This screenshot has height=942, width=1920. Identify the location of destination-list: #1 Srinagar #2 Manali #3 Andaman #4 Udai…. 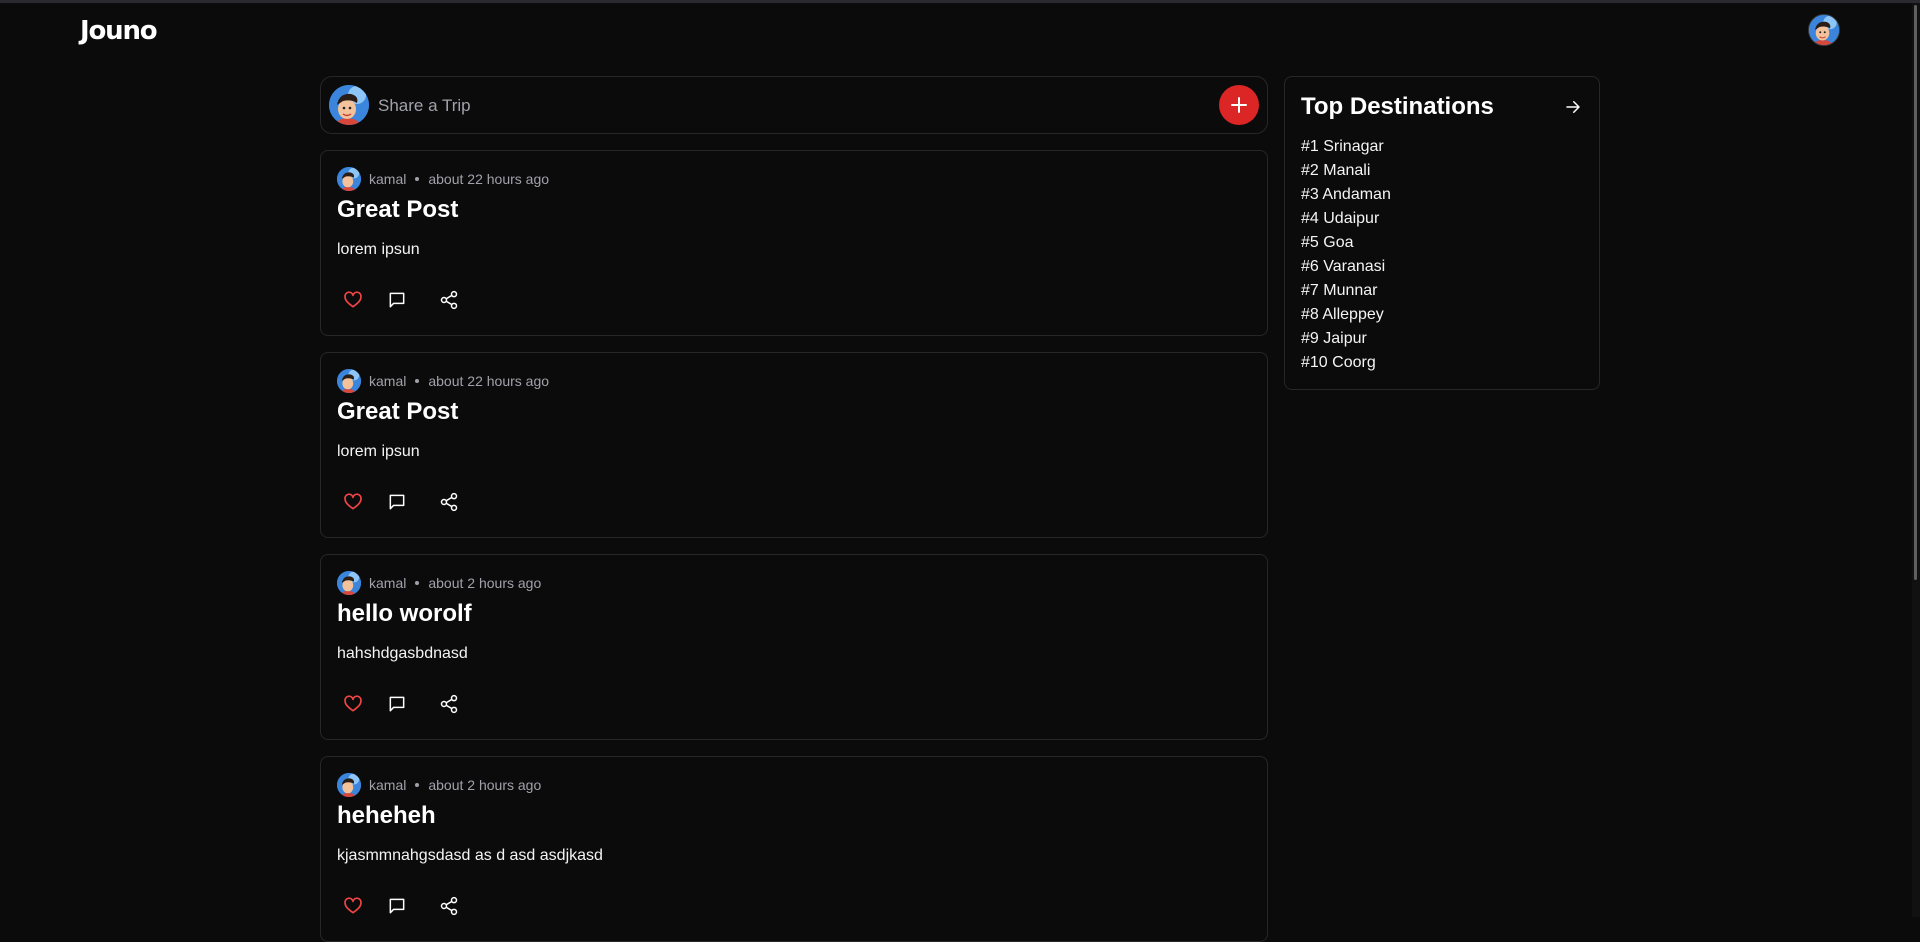
(1346, 255).